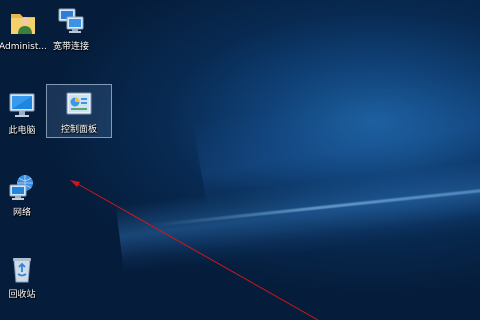 The image size is (480, 320). What do you see at coordinates (22, 105) in the screenshot?
I see `this-pc-icon` at bounding box center [22, 105].